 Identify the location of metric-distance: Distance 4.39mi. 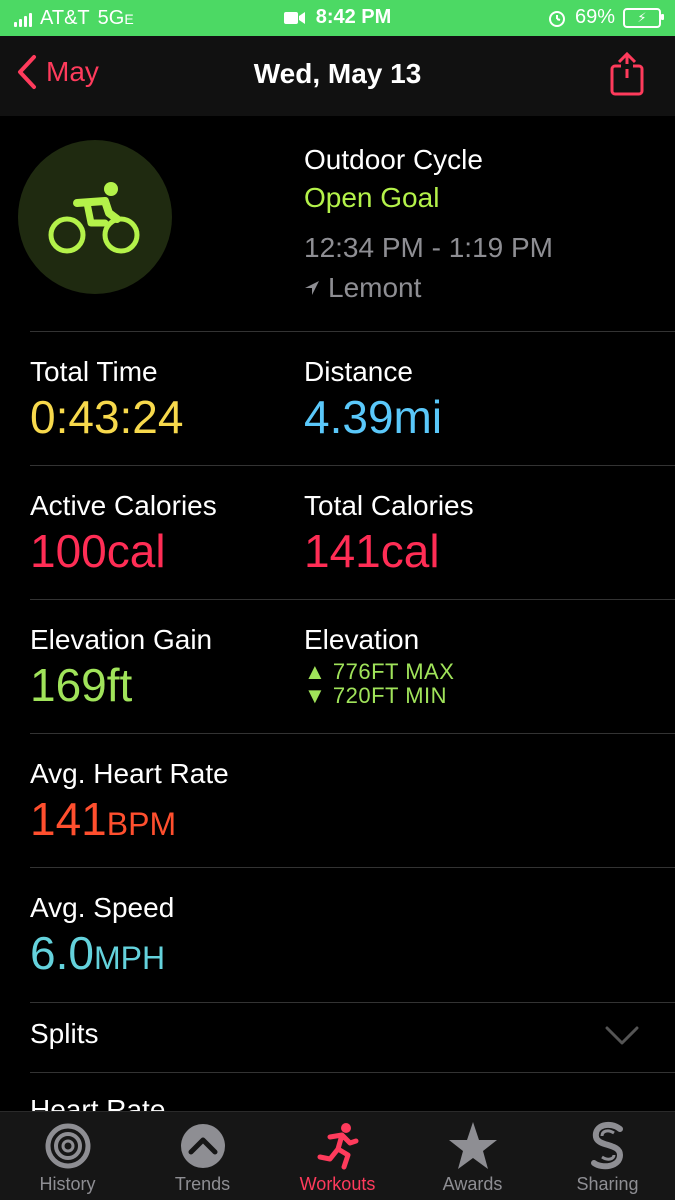
(373, 400).